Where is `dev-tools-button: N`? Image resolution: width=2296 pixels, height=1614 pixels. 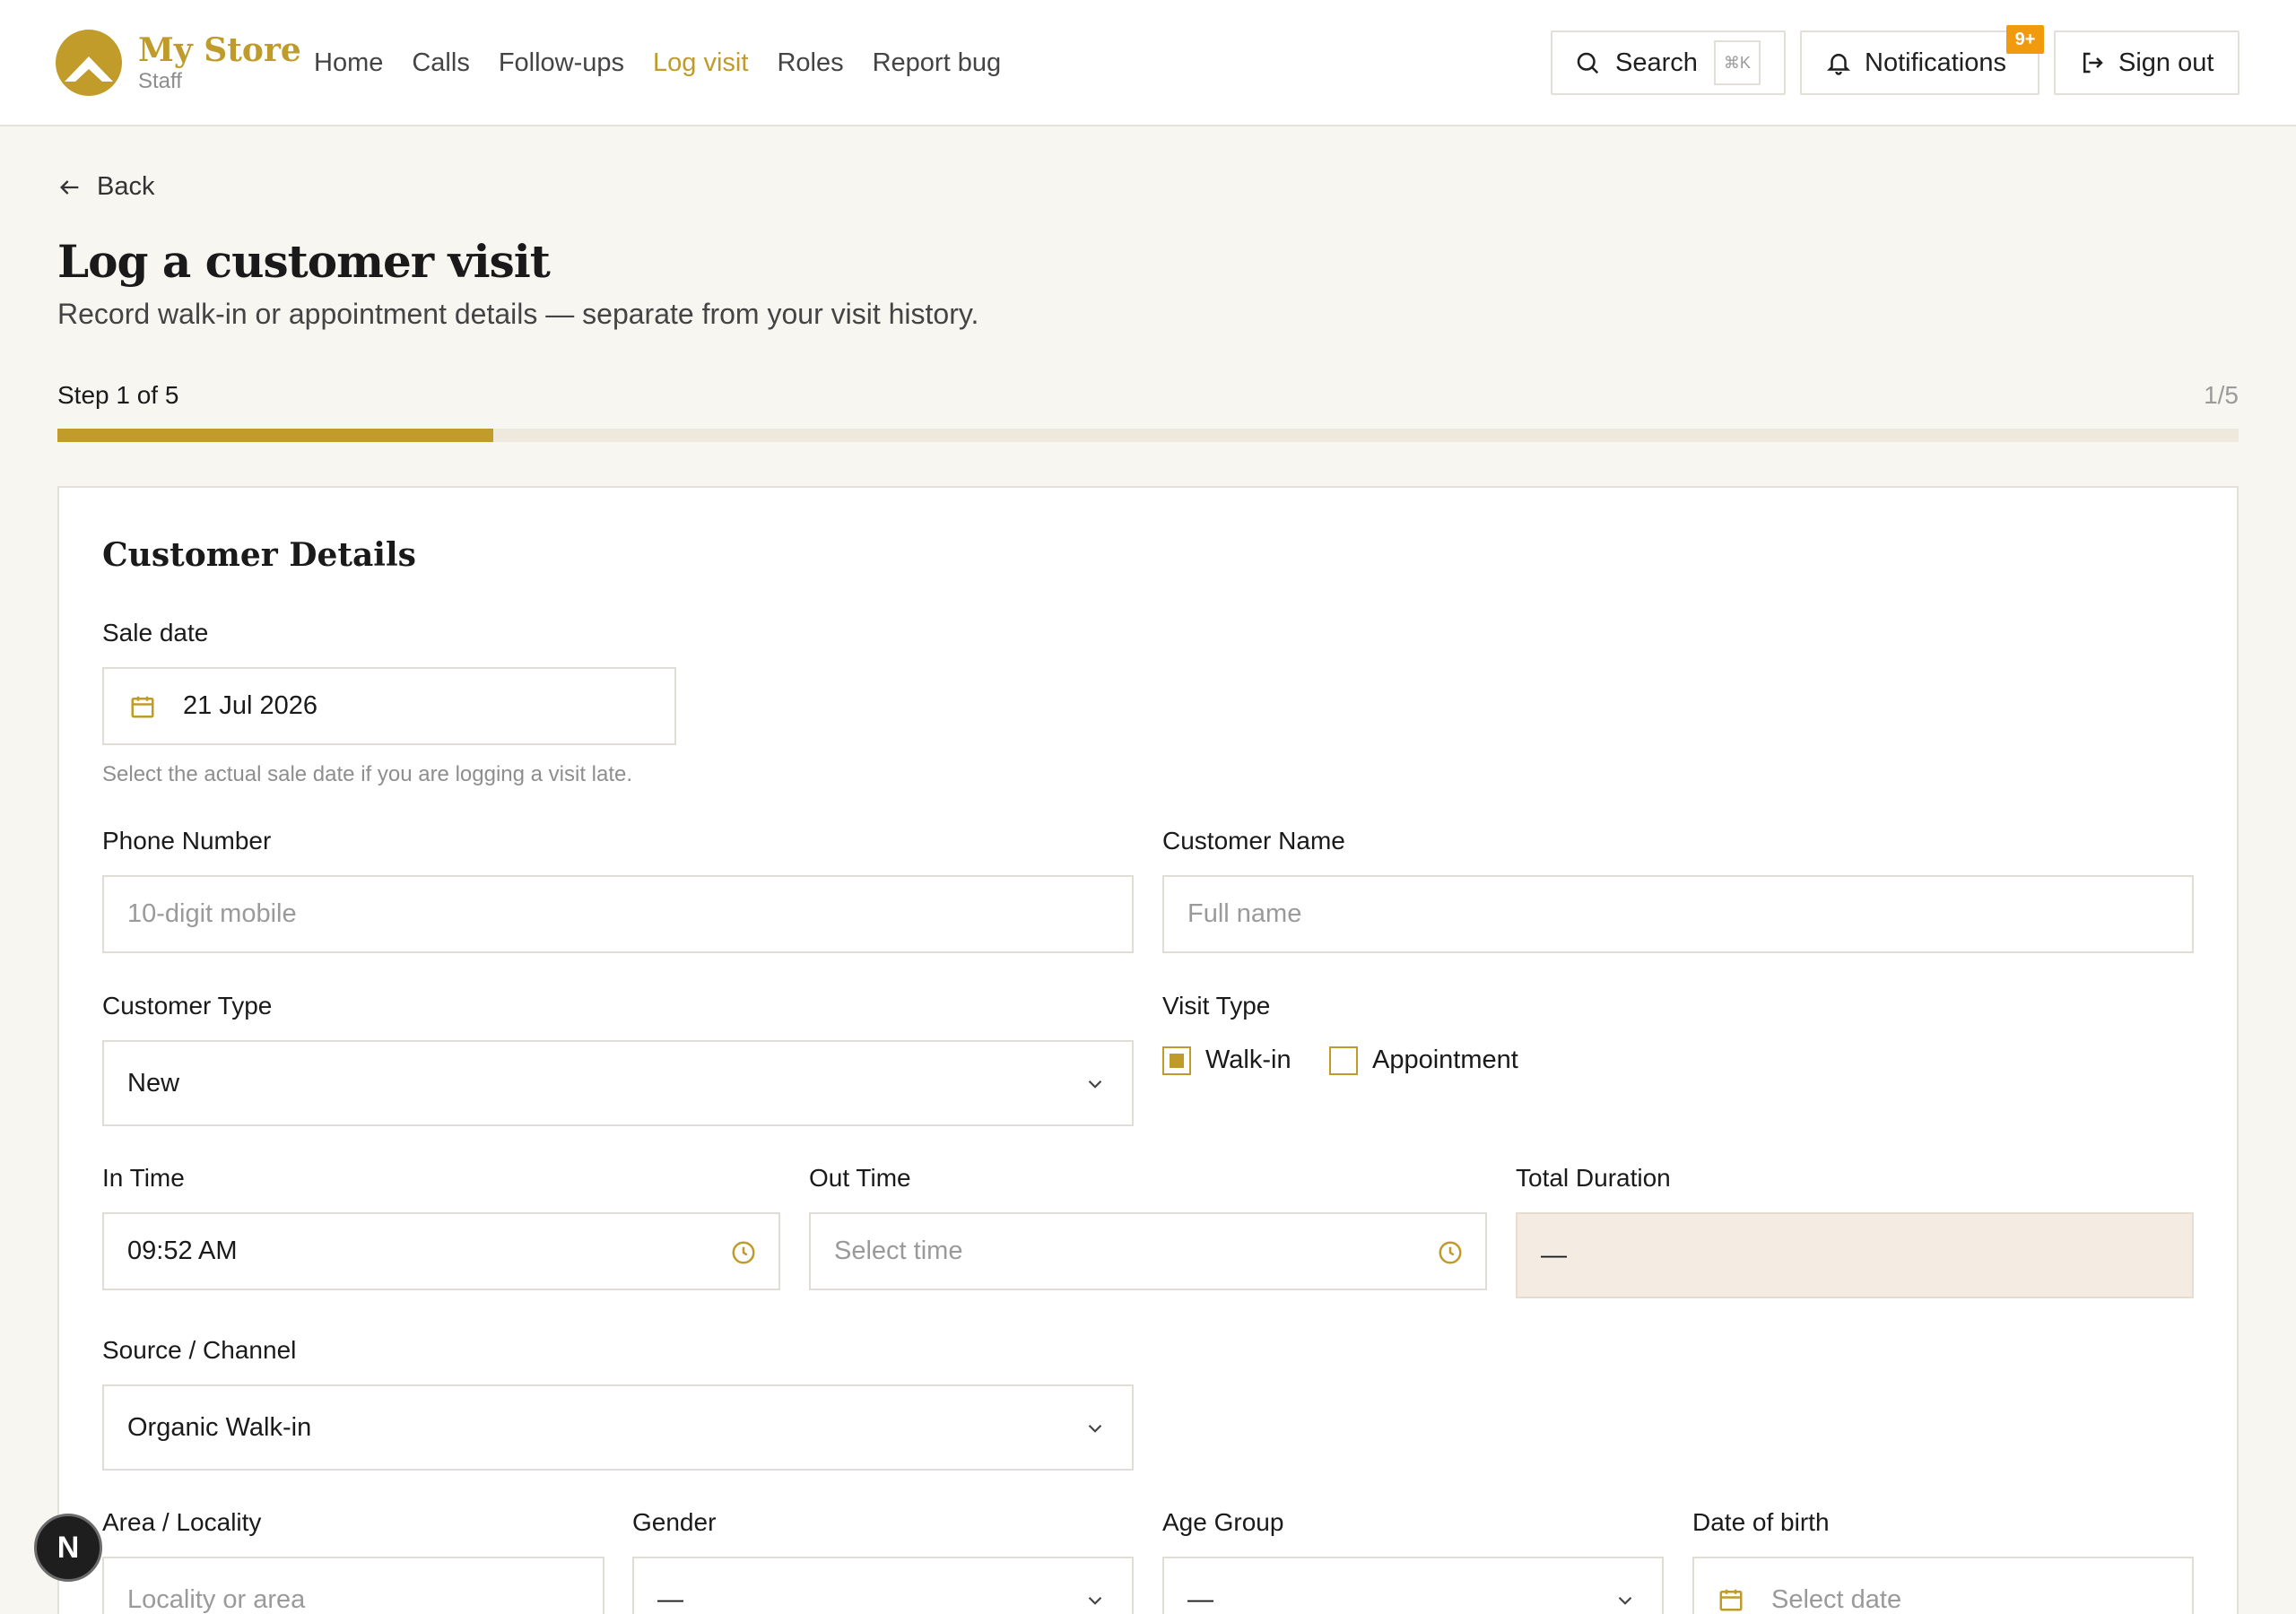 dev-tools-button: N is located at coordinates (68, 1548).